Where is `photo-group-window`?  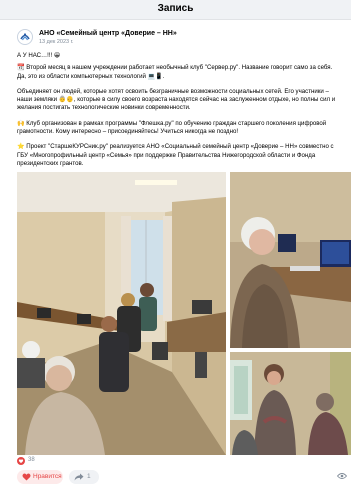
photo-group-window is located at coordinates (290, 403).